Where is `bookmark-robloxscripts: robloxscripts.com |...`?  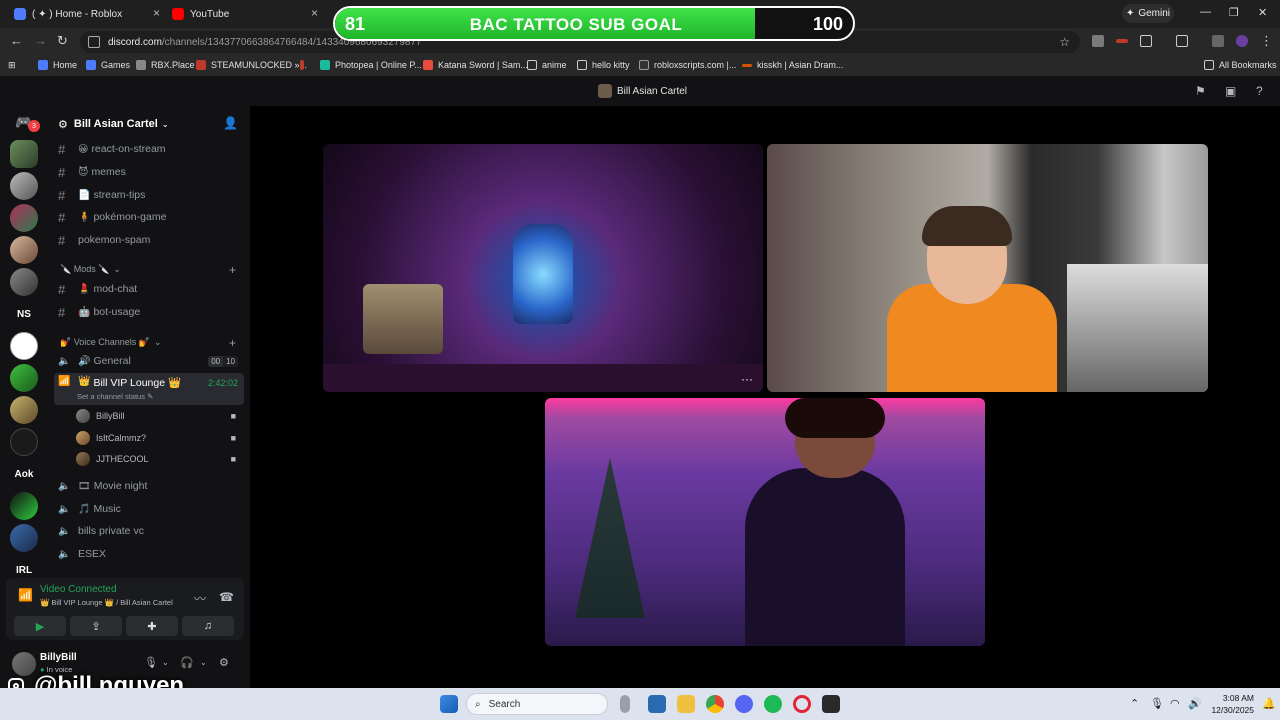
bookmark-robloxscripts: robloxscripts.com |... is located at coordinates (687, 65).